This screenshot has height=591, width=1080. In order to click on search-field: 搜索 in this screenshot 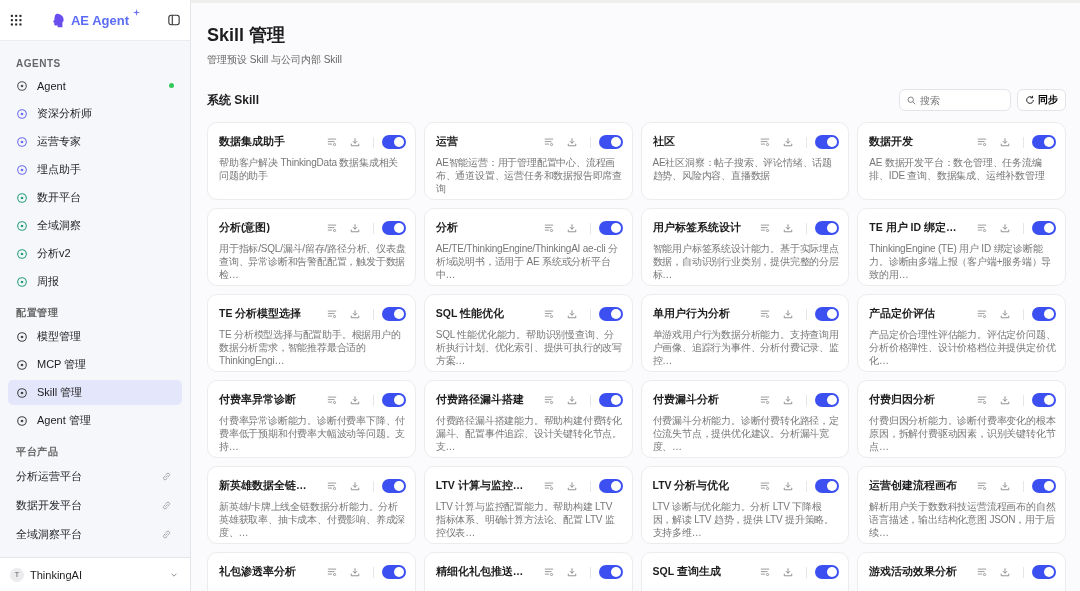, I will do `click(955, 100)`.